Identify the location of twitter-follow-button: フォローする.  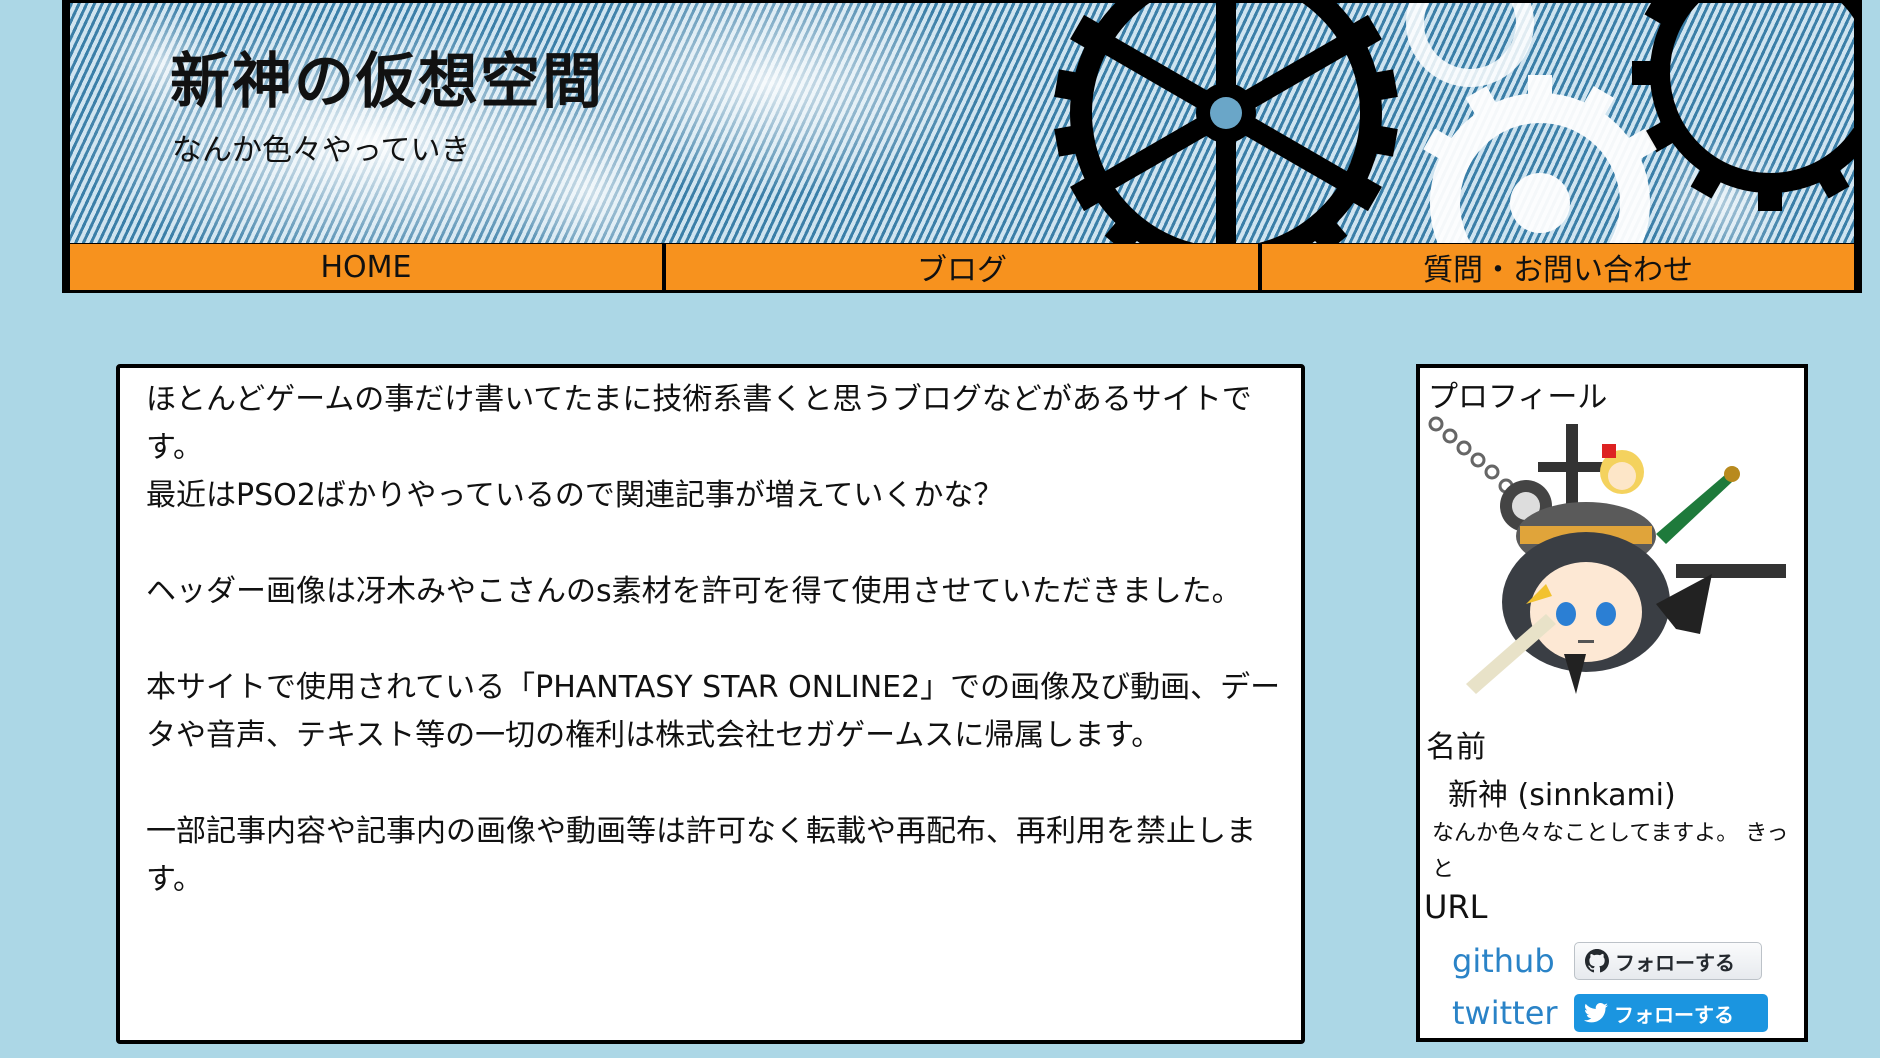
(1671, 1013).